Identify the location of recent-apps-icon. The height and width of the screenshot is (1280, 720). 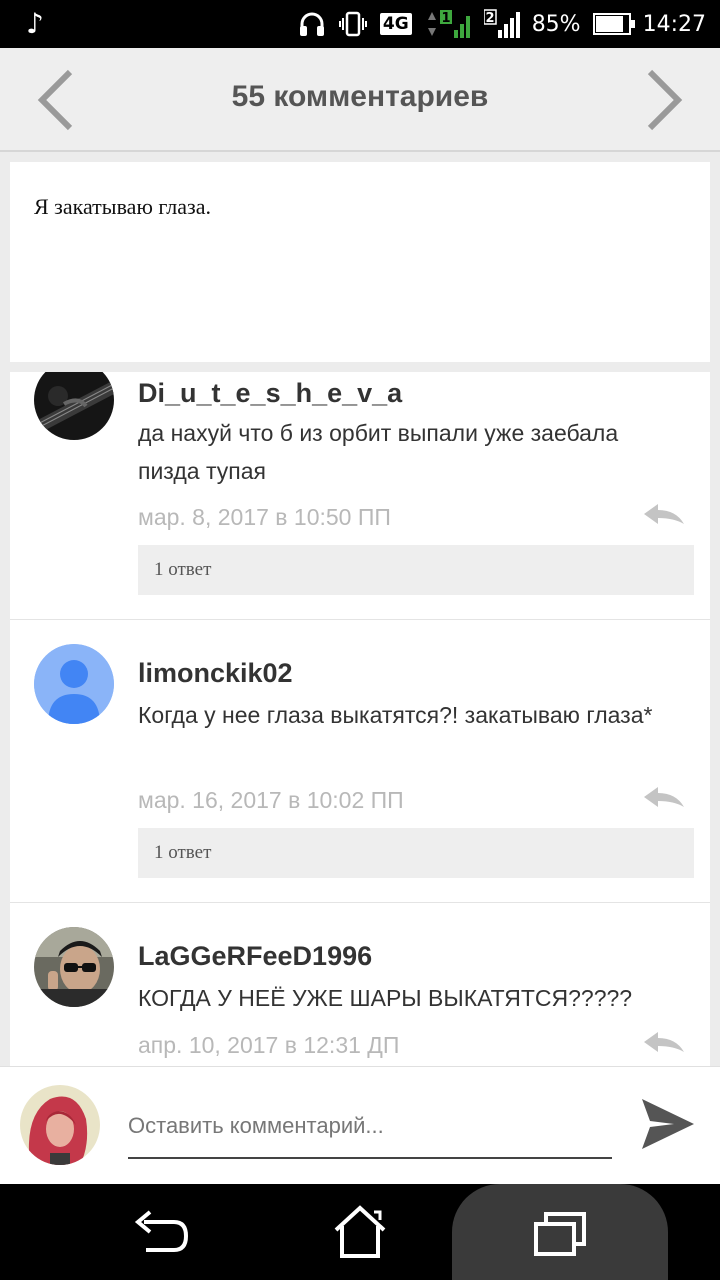
(560, 1234).